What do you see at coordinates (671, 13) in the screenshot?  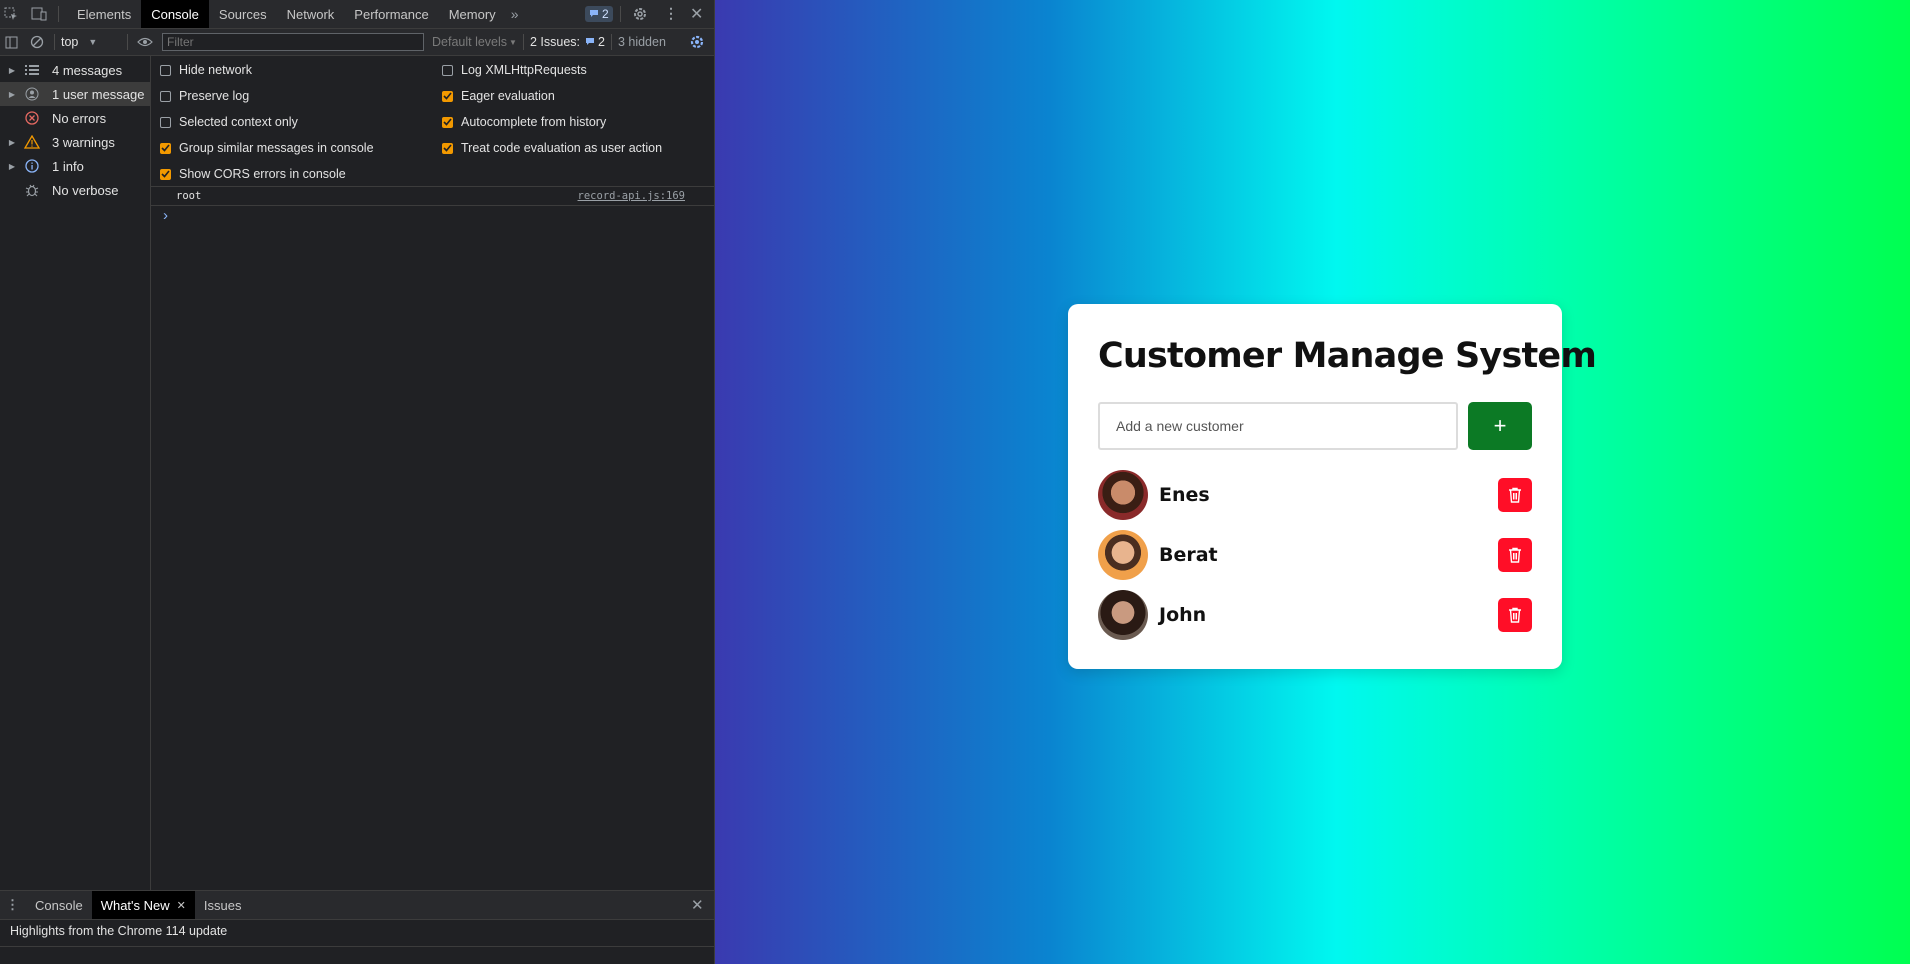 I see `more-options-icon: ⋮` at bounding box center [671, 13].